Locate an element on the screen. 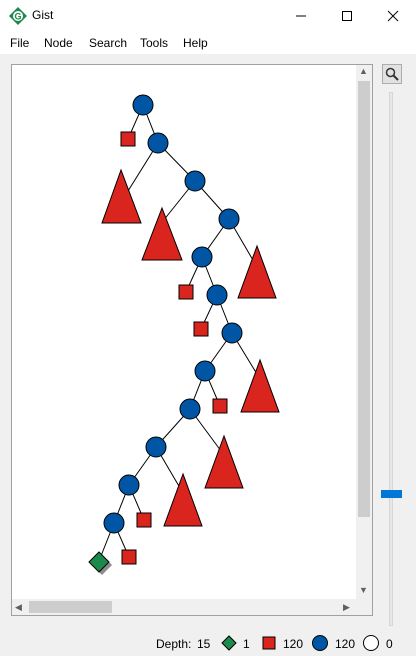 This screenshot has width=416, height=656. open-circle-icon is located at coordinates (371, 643).